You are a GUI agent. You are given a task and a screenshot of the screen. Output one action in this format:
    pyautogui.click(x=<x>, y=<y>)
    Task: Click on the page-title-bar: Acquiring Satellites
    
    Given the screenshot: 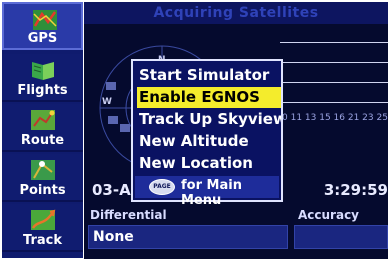 What is the action you would take?
    pyautogui.click(x=236, y=13)
    